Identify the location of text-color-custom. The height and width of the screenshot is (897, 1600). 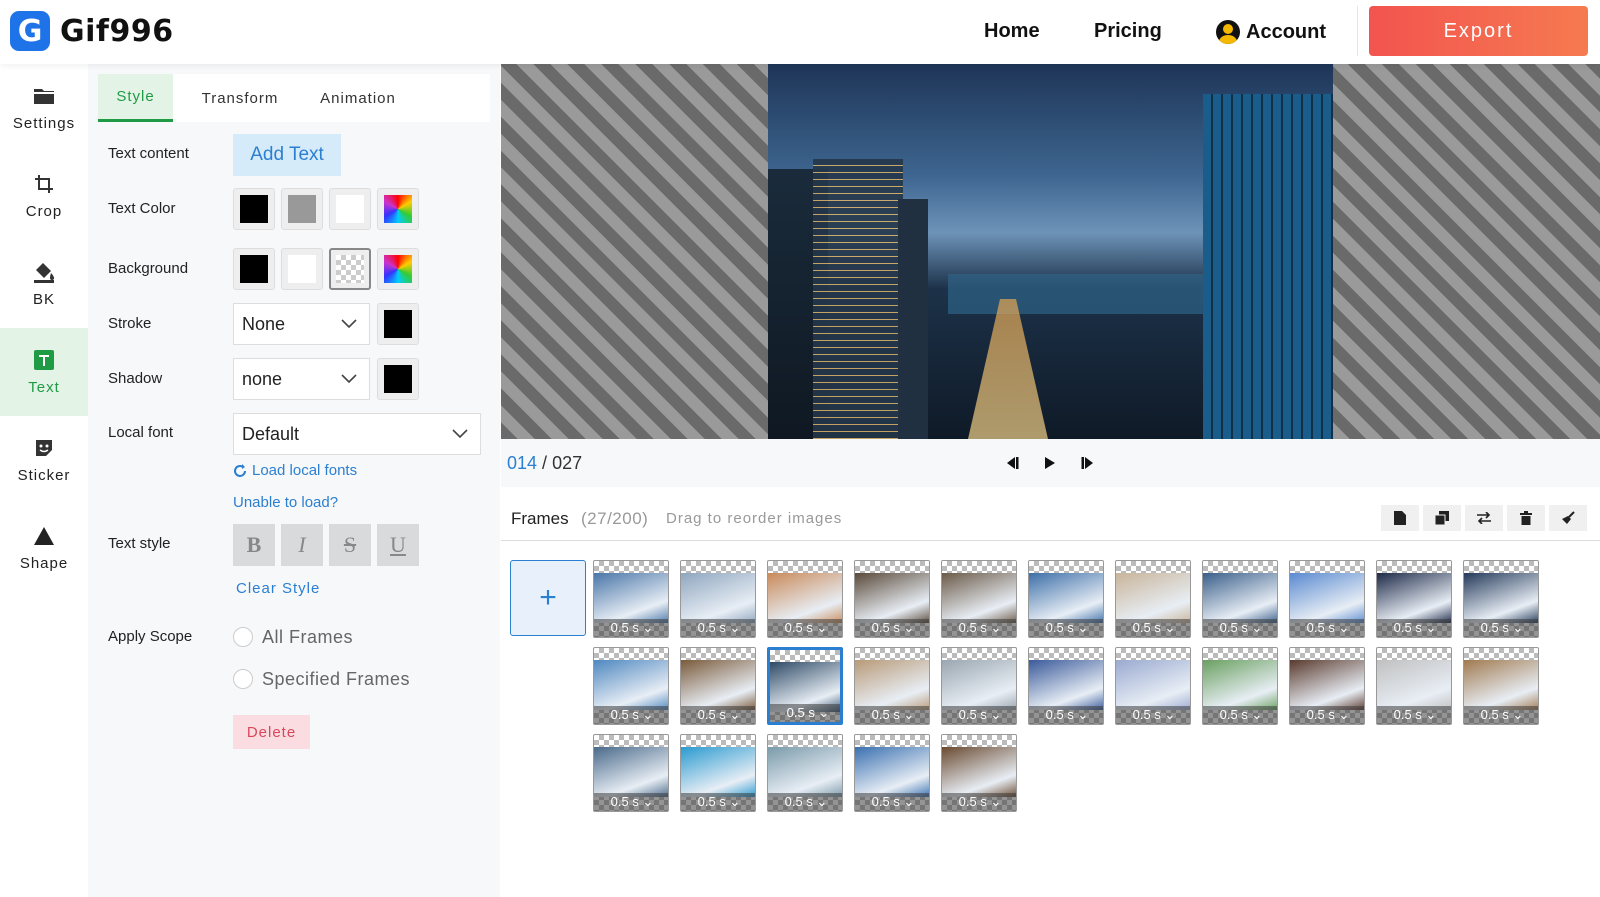
(398, 209).